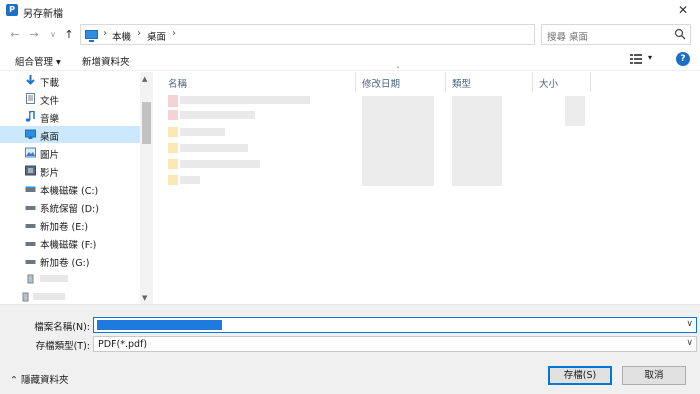 The image size is (700, 394). What do you see at coordinates (70, 80) in the screenshot?
I see `sidebar-item-downloads: 下載` at bounding box center [70, 80].